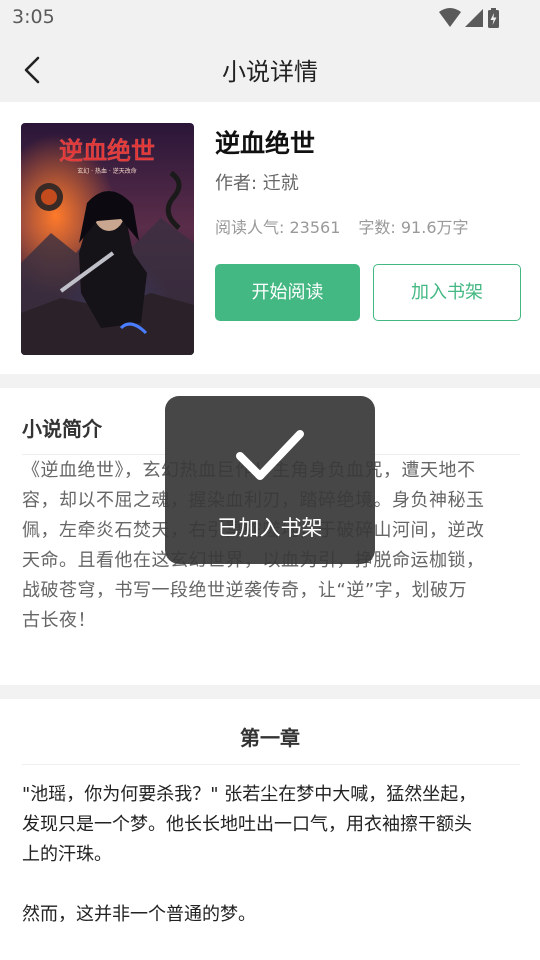 The height and width of the screenshot is (960, 540). What do you see at coordinates (271, 764) in the screenshot?
I see `chapter-divider` at bounding box center [271, 764].